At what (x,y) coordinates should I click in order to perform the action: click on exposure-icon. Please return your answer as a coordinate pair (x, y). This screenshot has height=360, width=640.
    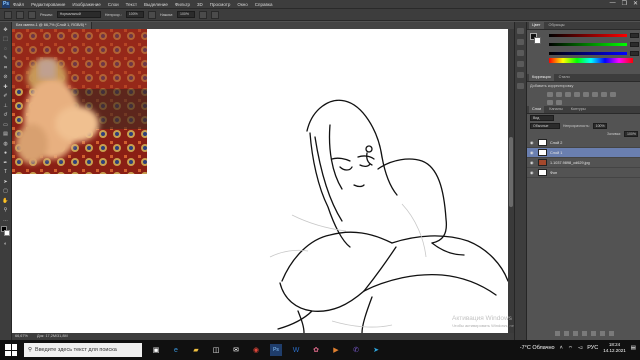
    Looking at the image, I should click on (577, 94).